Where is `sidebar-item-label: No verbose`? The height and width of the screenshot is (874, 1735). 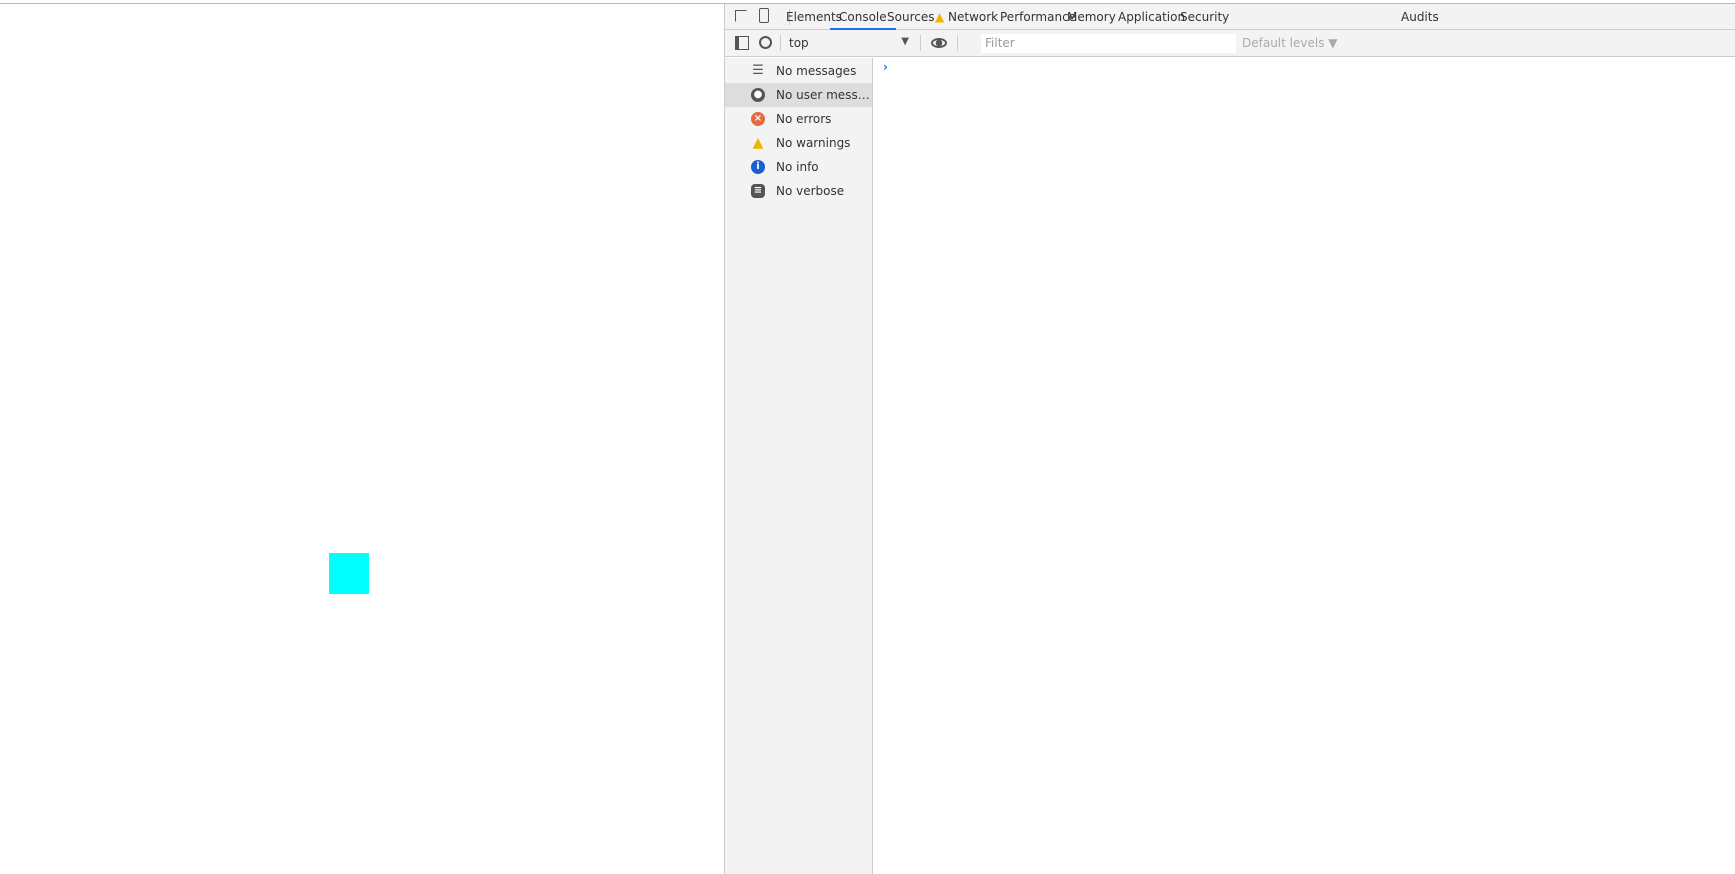 sidebar-item-label: No verbose is located at coordinates (810, 191).